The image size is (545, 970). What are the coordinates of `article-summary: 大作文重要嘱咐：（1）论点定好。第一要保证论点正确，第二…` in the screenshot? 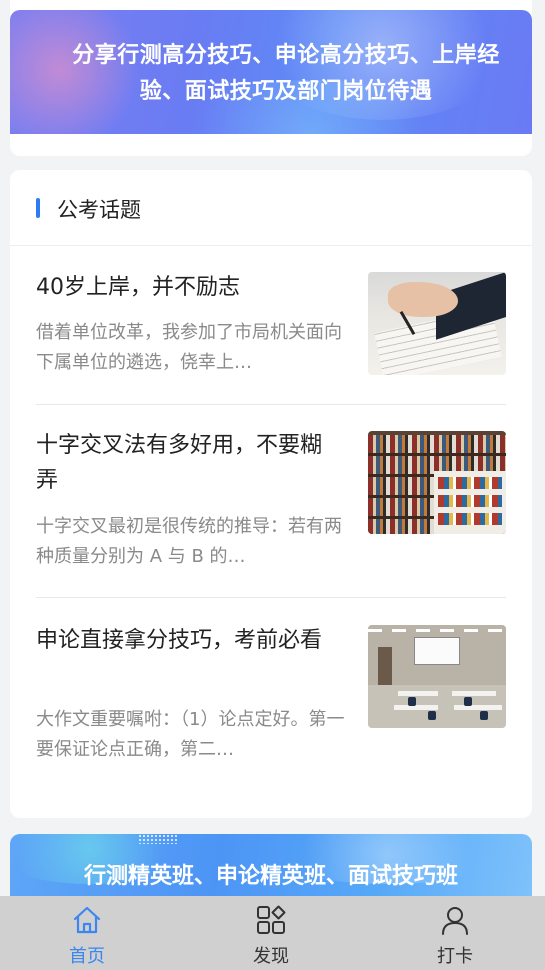 It's located at (190, 734).